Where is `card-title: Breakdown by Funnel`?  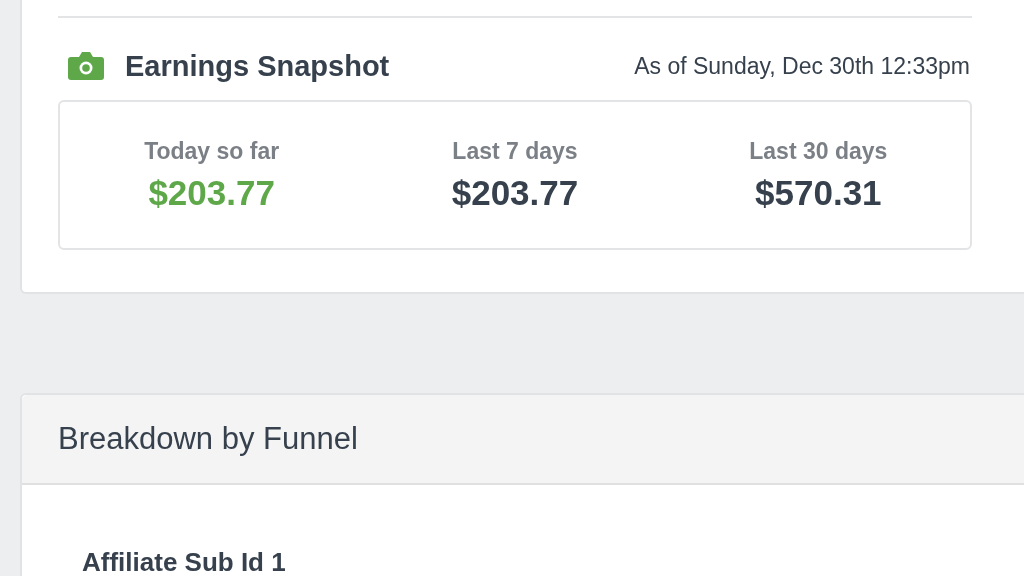
card-title: Breakdown by Funnel is located at coordinates (208, 439).